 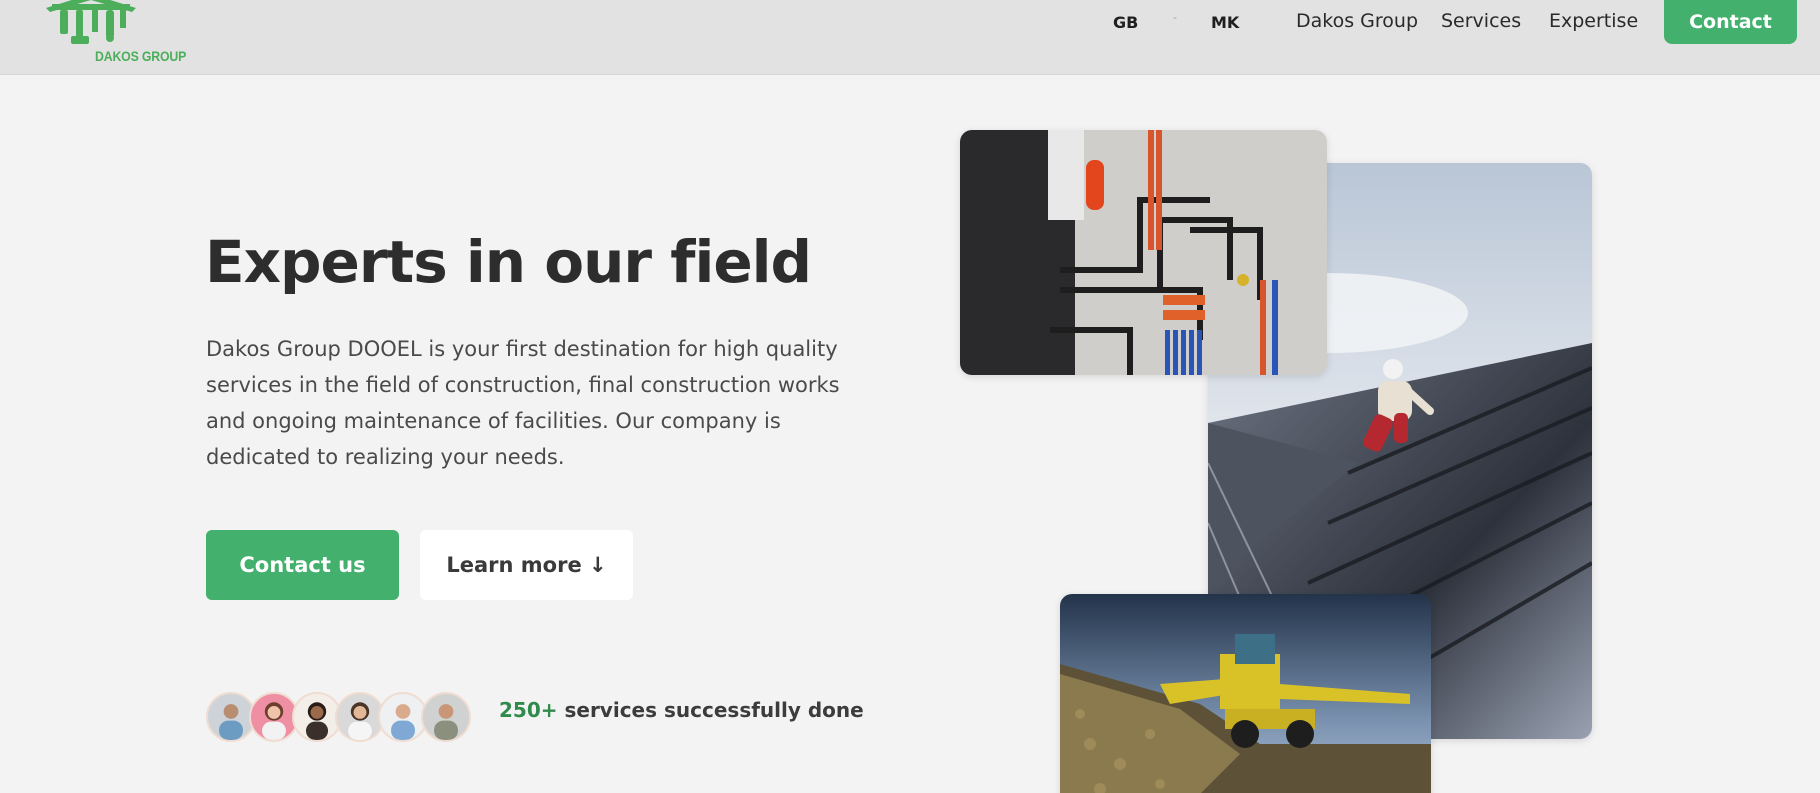 What do you see at coordinates (1245, 693) in the screenshot?
I see `beet-harvester-photo` at bounding box center [1245, 693].